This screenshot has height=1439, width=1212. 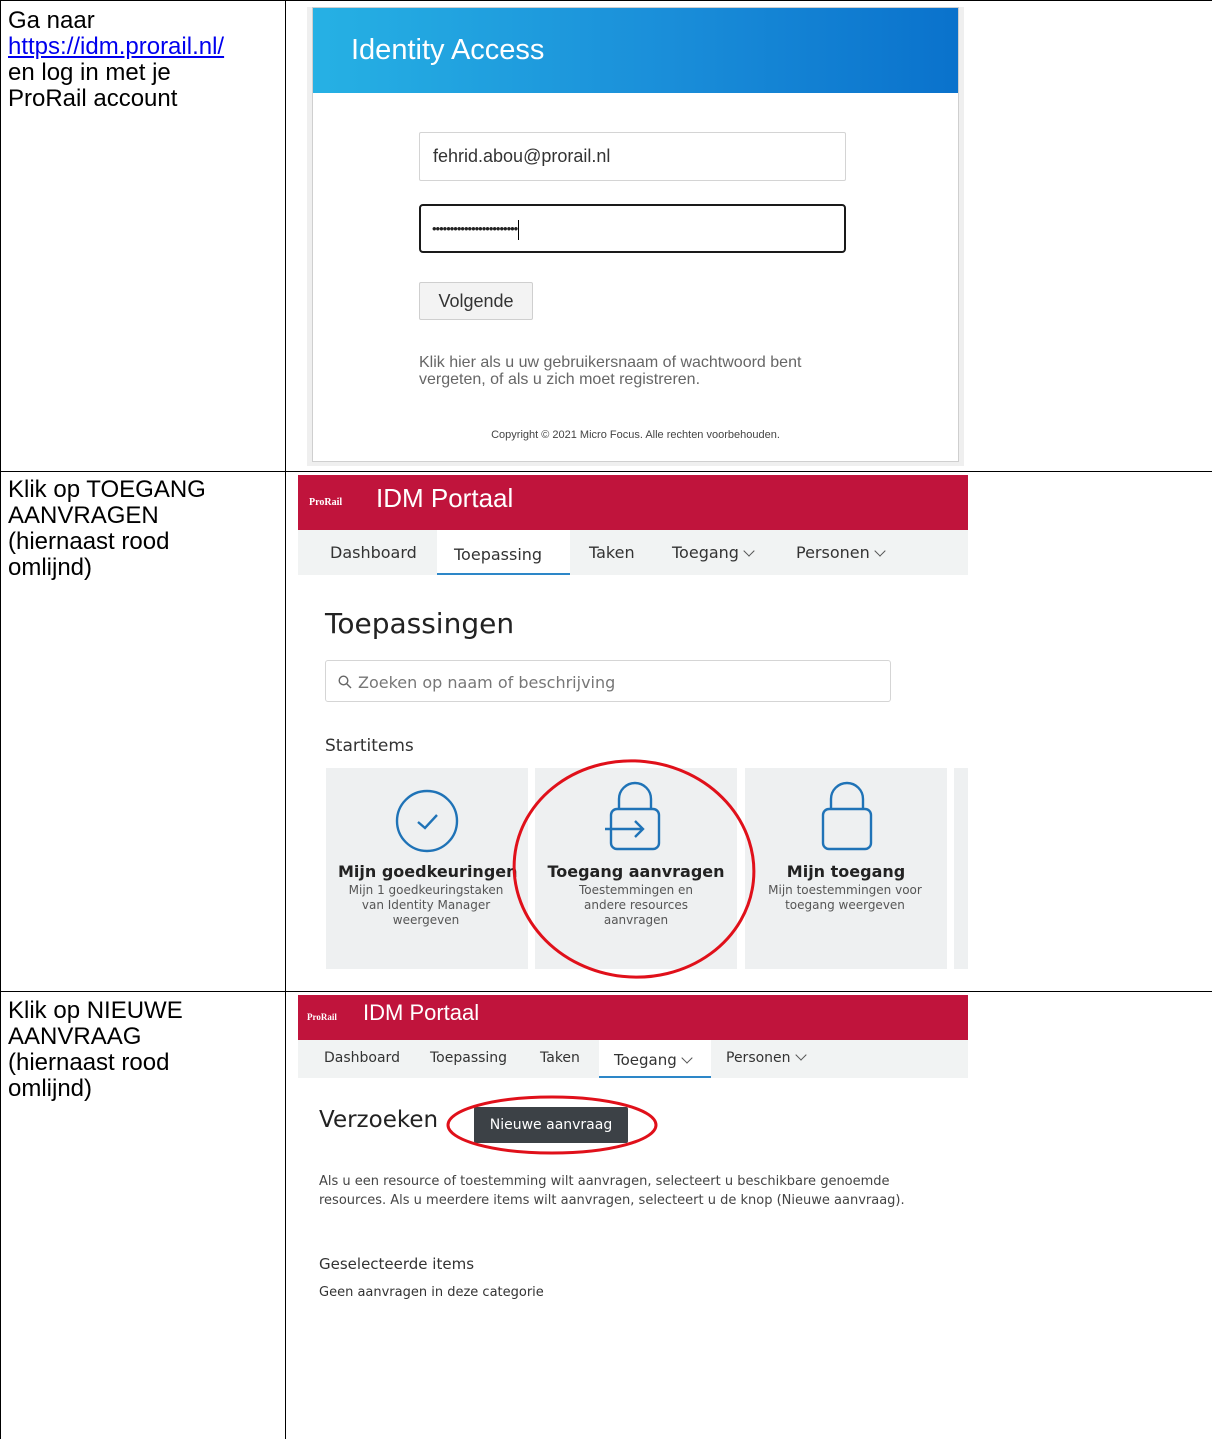 What do you see at coordinates (427, 821) in the screenshot?
I see `check-circle-icon` at bounding box center [427, 821].